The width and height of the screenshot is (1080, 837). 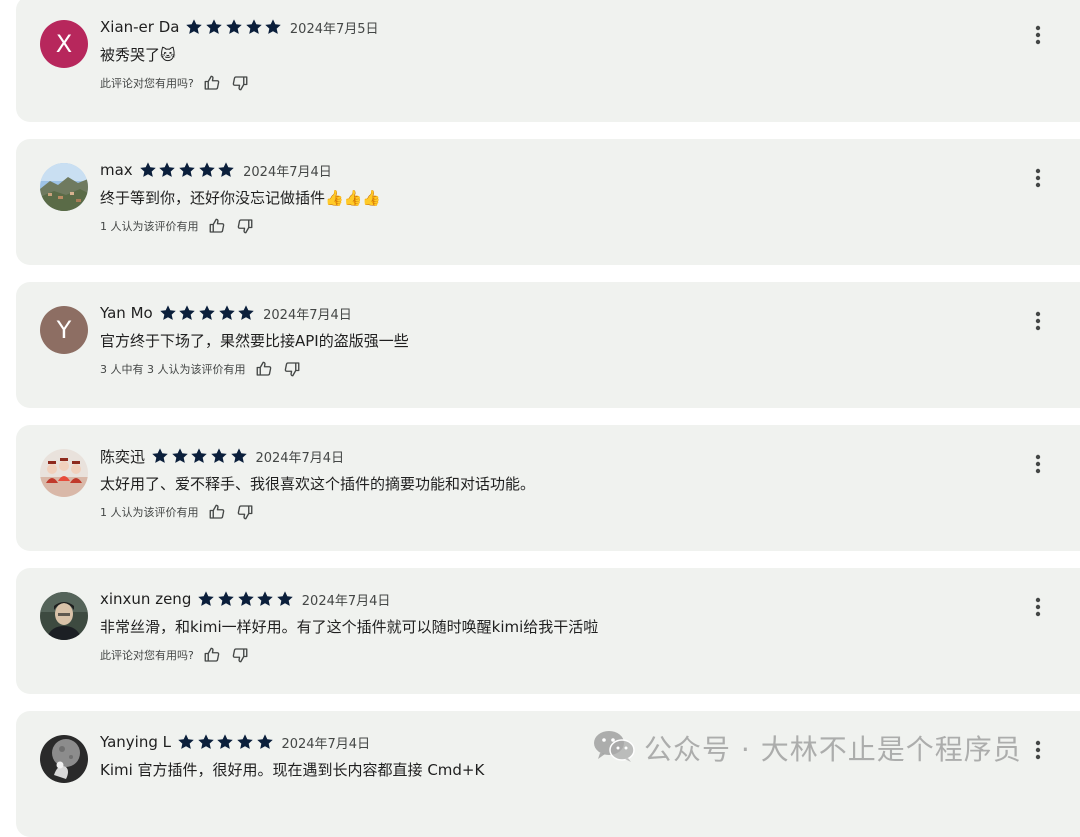 What do you see at coordinates (138, 55) in the screenshot?
I see `review-text: 被秀哭了🐱` at bounding box center [138, 55].